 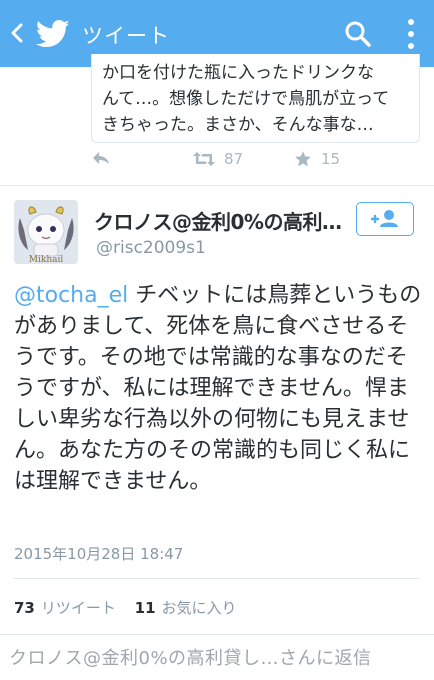 What do you see at coordinates (217, 159) in the screenshot?
I see `retweet-button: 87` at bounding box center [217, 159].